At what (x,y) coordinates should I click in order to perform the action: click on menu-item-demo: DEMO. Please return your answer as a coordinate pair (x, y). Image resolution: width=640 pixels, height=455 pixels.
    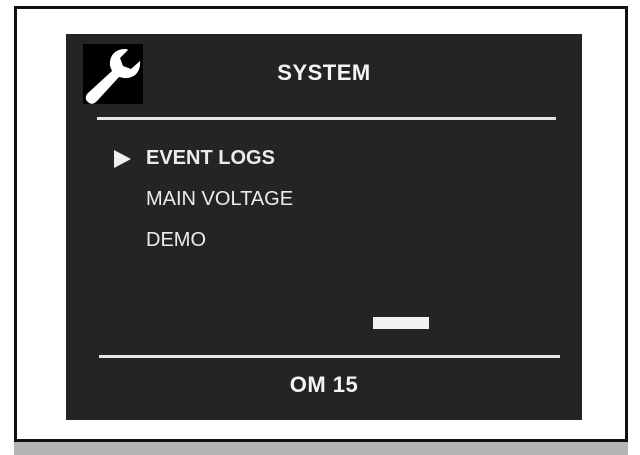
    Looking at the image, I should click on (203, 240).